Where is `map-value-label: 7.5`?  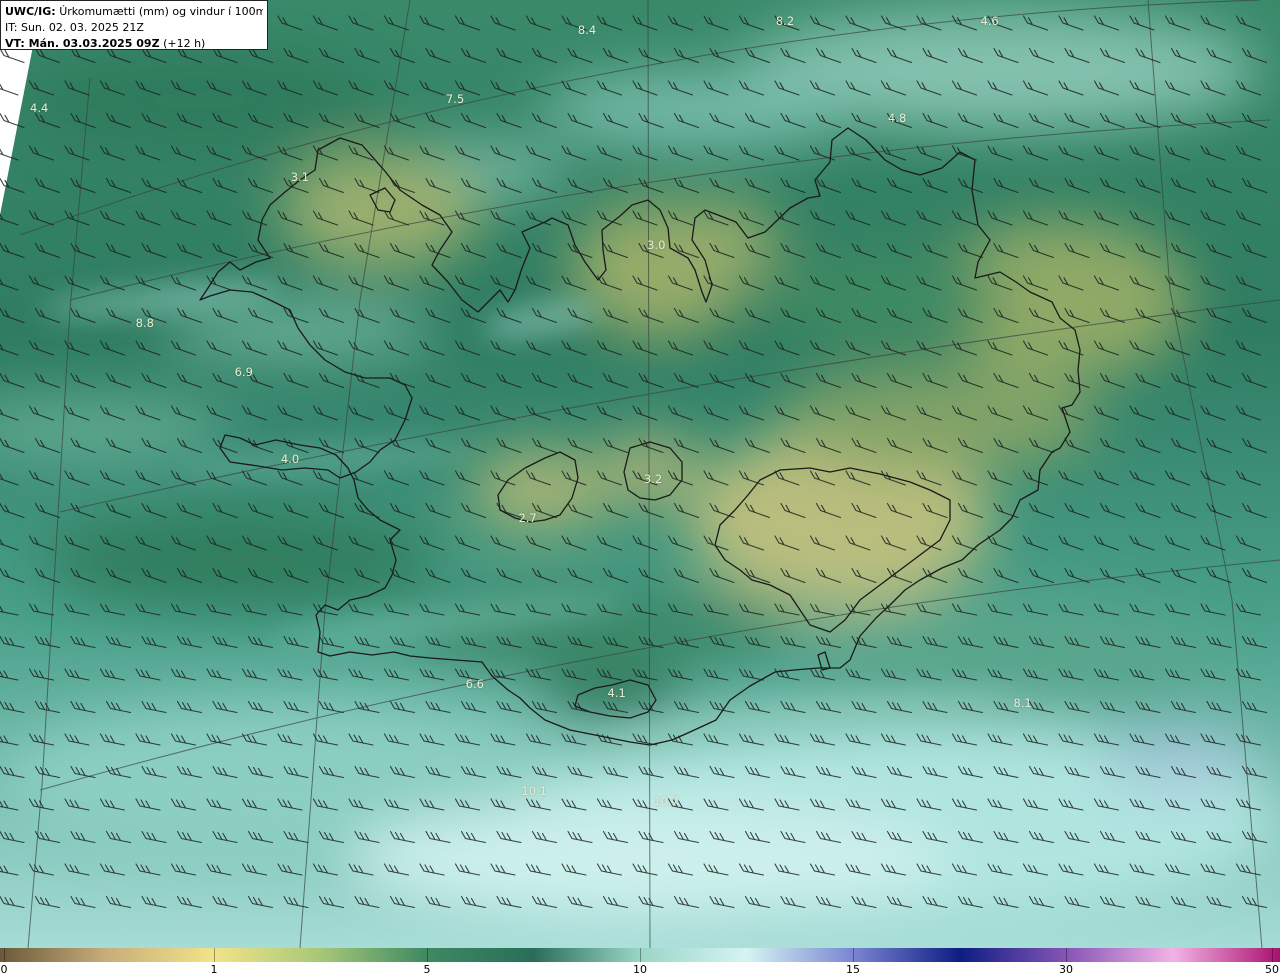
map-value-label: 7.5 is located at coordinates (455, 98).